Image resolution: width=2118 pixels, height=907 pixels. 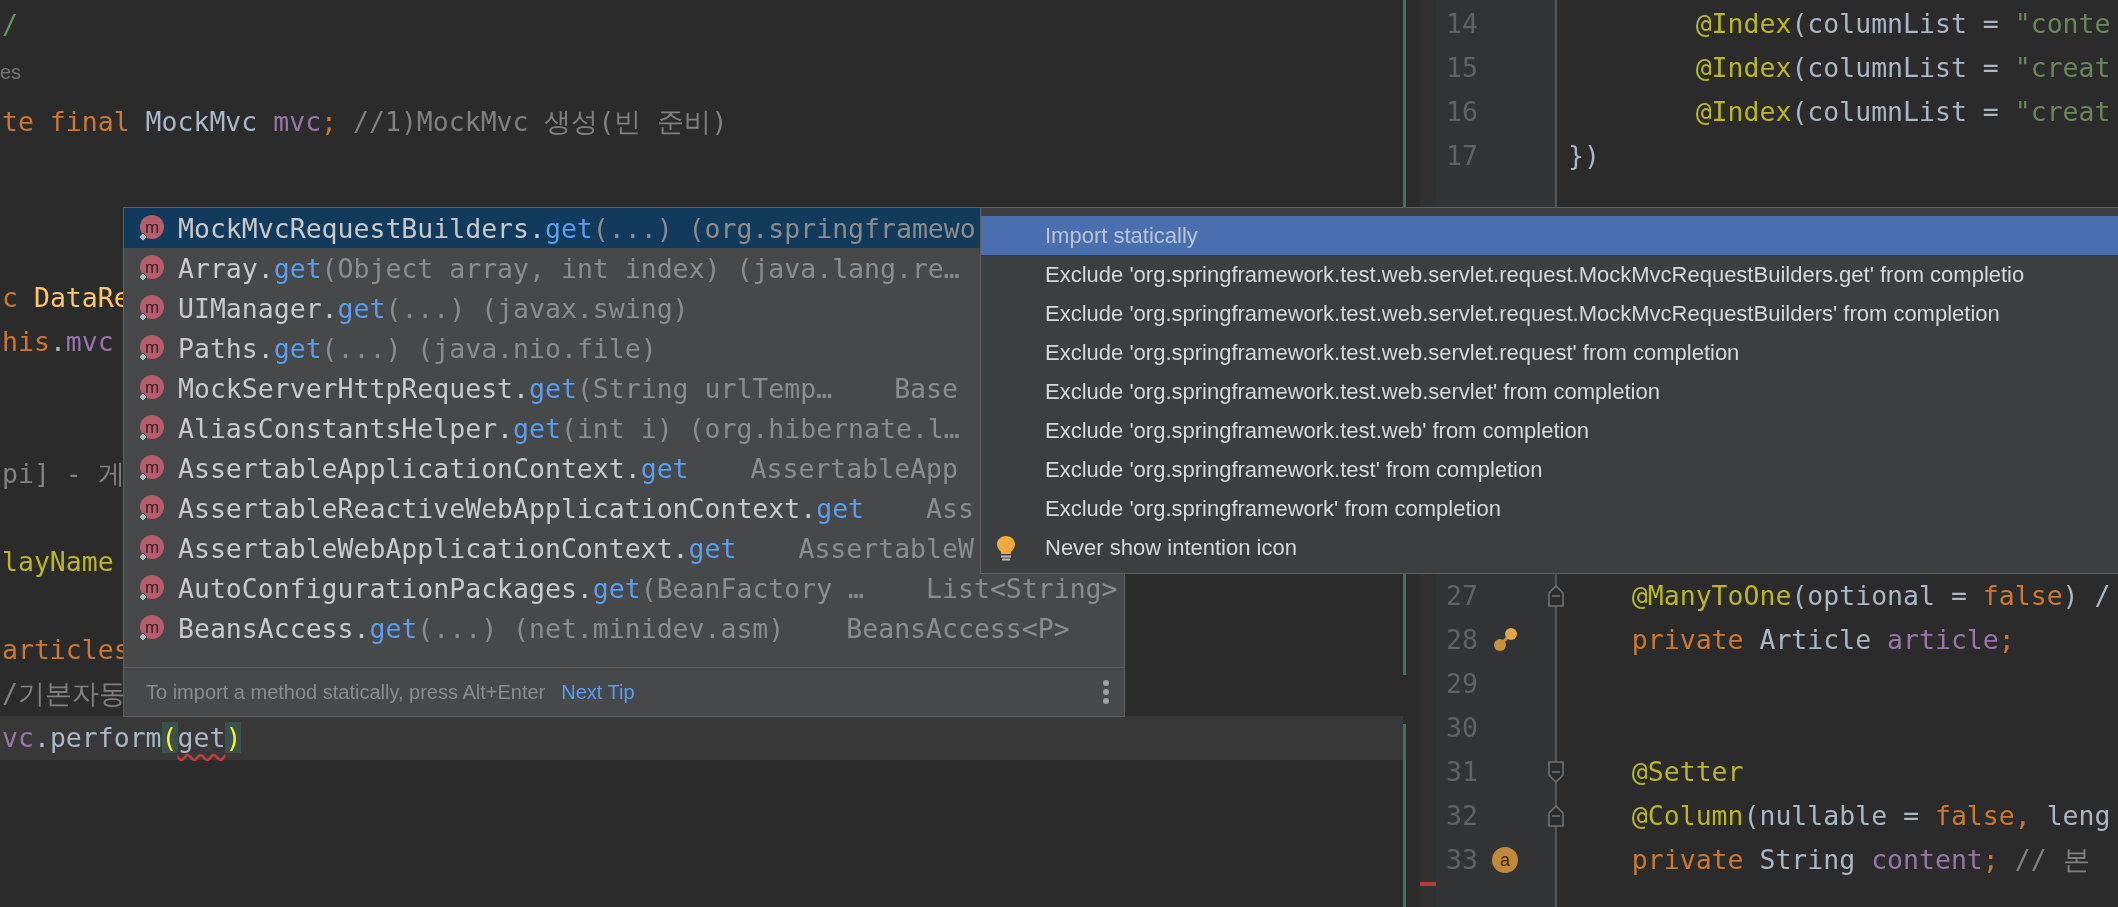 What do you see at coordinates (10, 25) in the screenshot?
I see `code-line: /` at bounding box center [10, 25].